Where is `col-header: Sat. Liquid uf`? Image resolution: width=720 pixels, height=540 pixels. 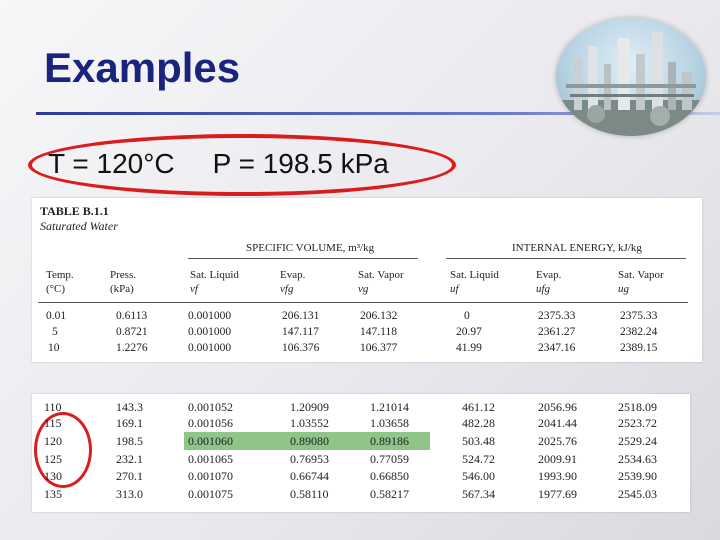
col-header: Sat. Liquid uf is located at coordinates (474, 282).